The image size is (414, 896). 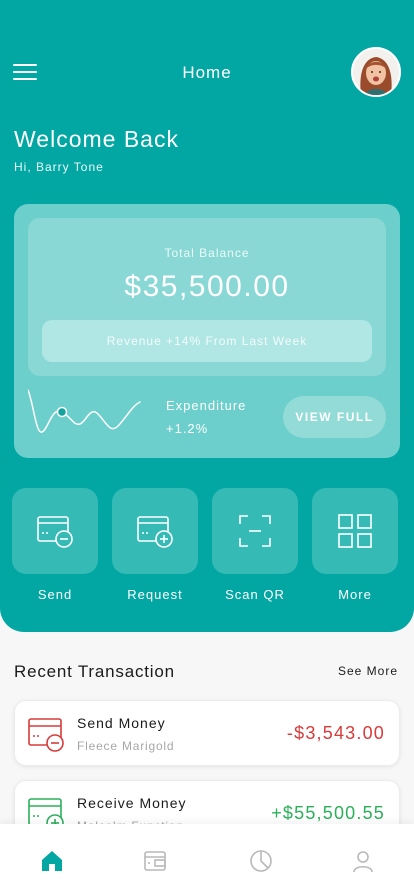 I want to click on send-button, so click(x=55, y=531).